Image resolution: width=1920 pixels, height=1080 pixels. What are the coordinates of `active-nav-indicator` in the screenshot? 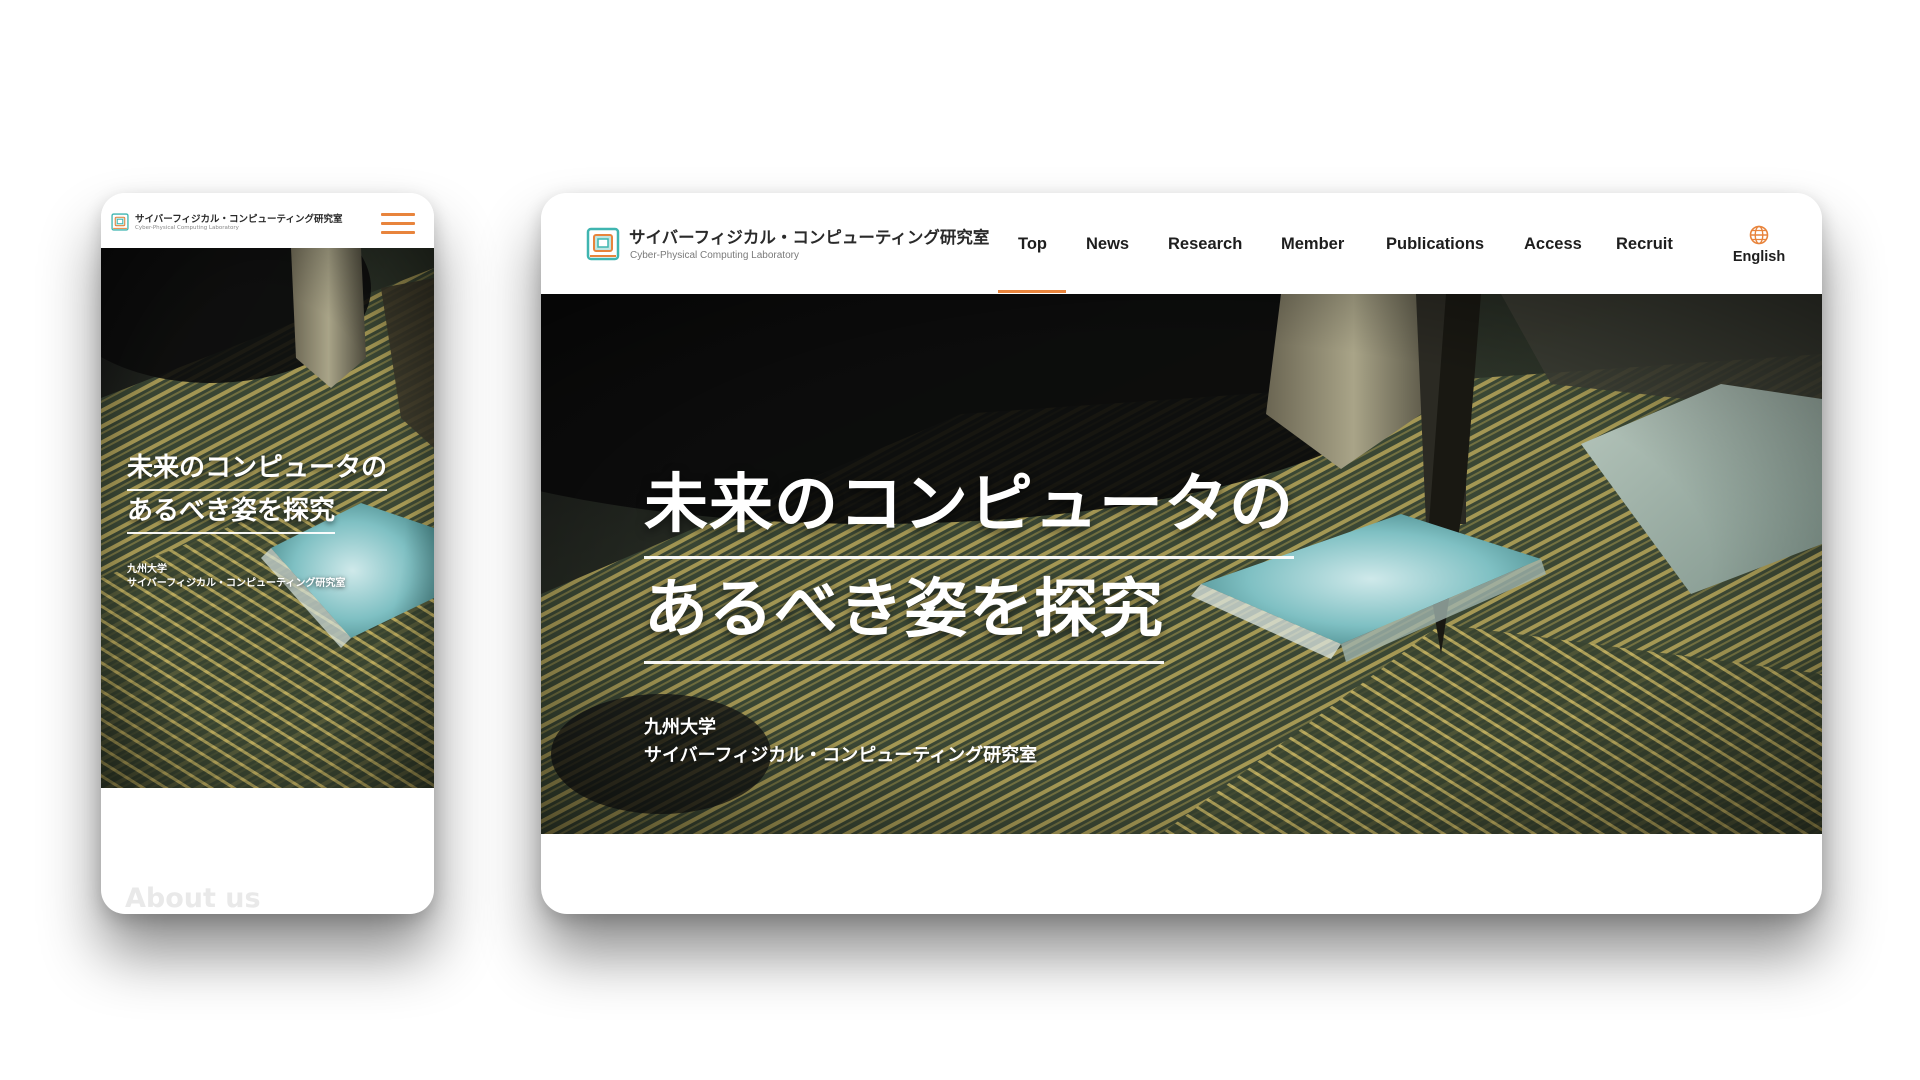 It's located at (1032, 291).